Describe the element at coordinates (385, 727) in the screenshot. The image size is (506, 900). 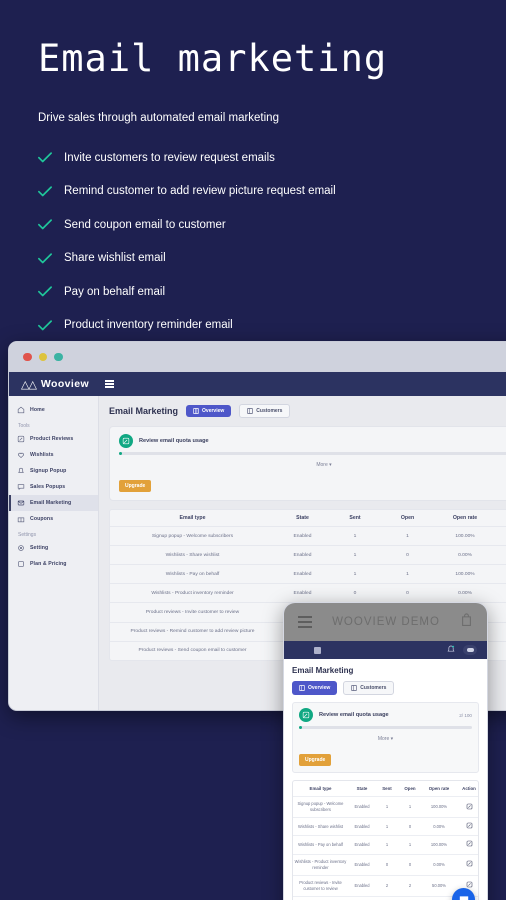
I see `mobile-quota-progress-bar` at that location.